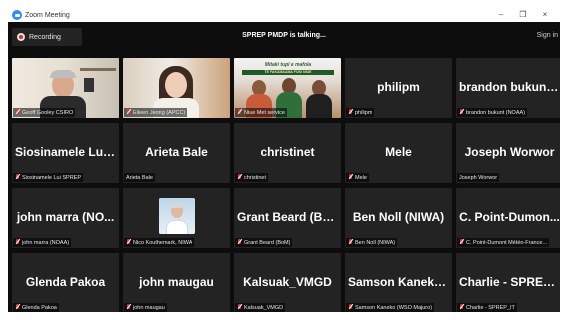  I want to click on participant-tile: philipm philipm, so click(398, 88).